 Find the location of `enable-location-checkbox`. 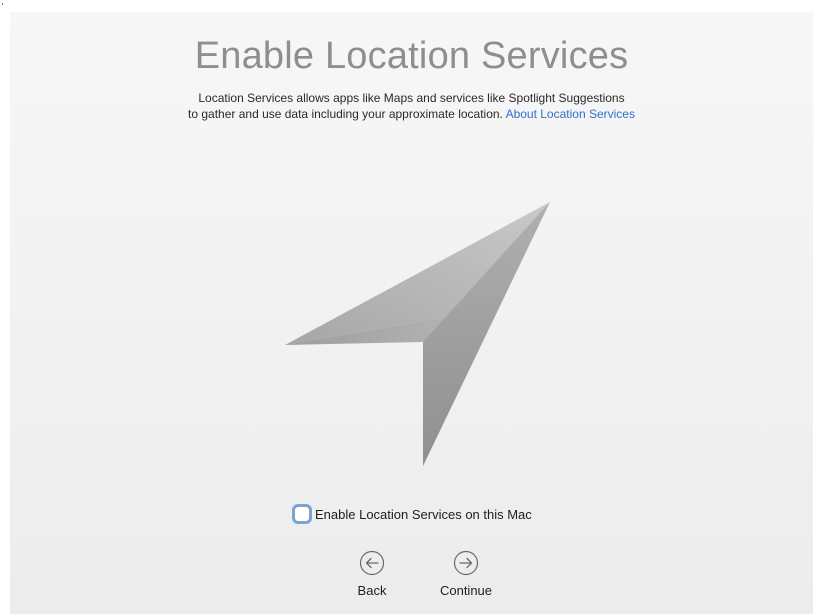

enable-location-checkbox is located at coordinates (302, 514).